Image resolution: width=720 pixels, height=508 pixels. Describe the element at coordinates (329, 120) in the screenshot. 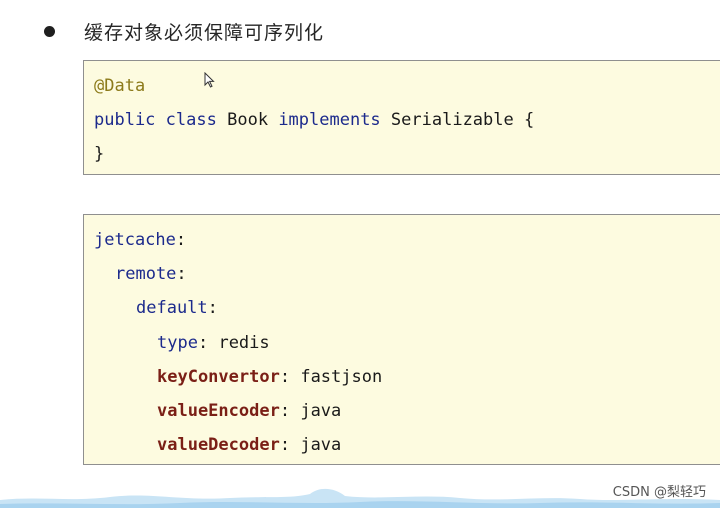

I see `keyword-implements: implements` at that location.